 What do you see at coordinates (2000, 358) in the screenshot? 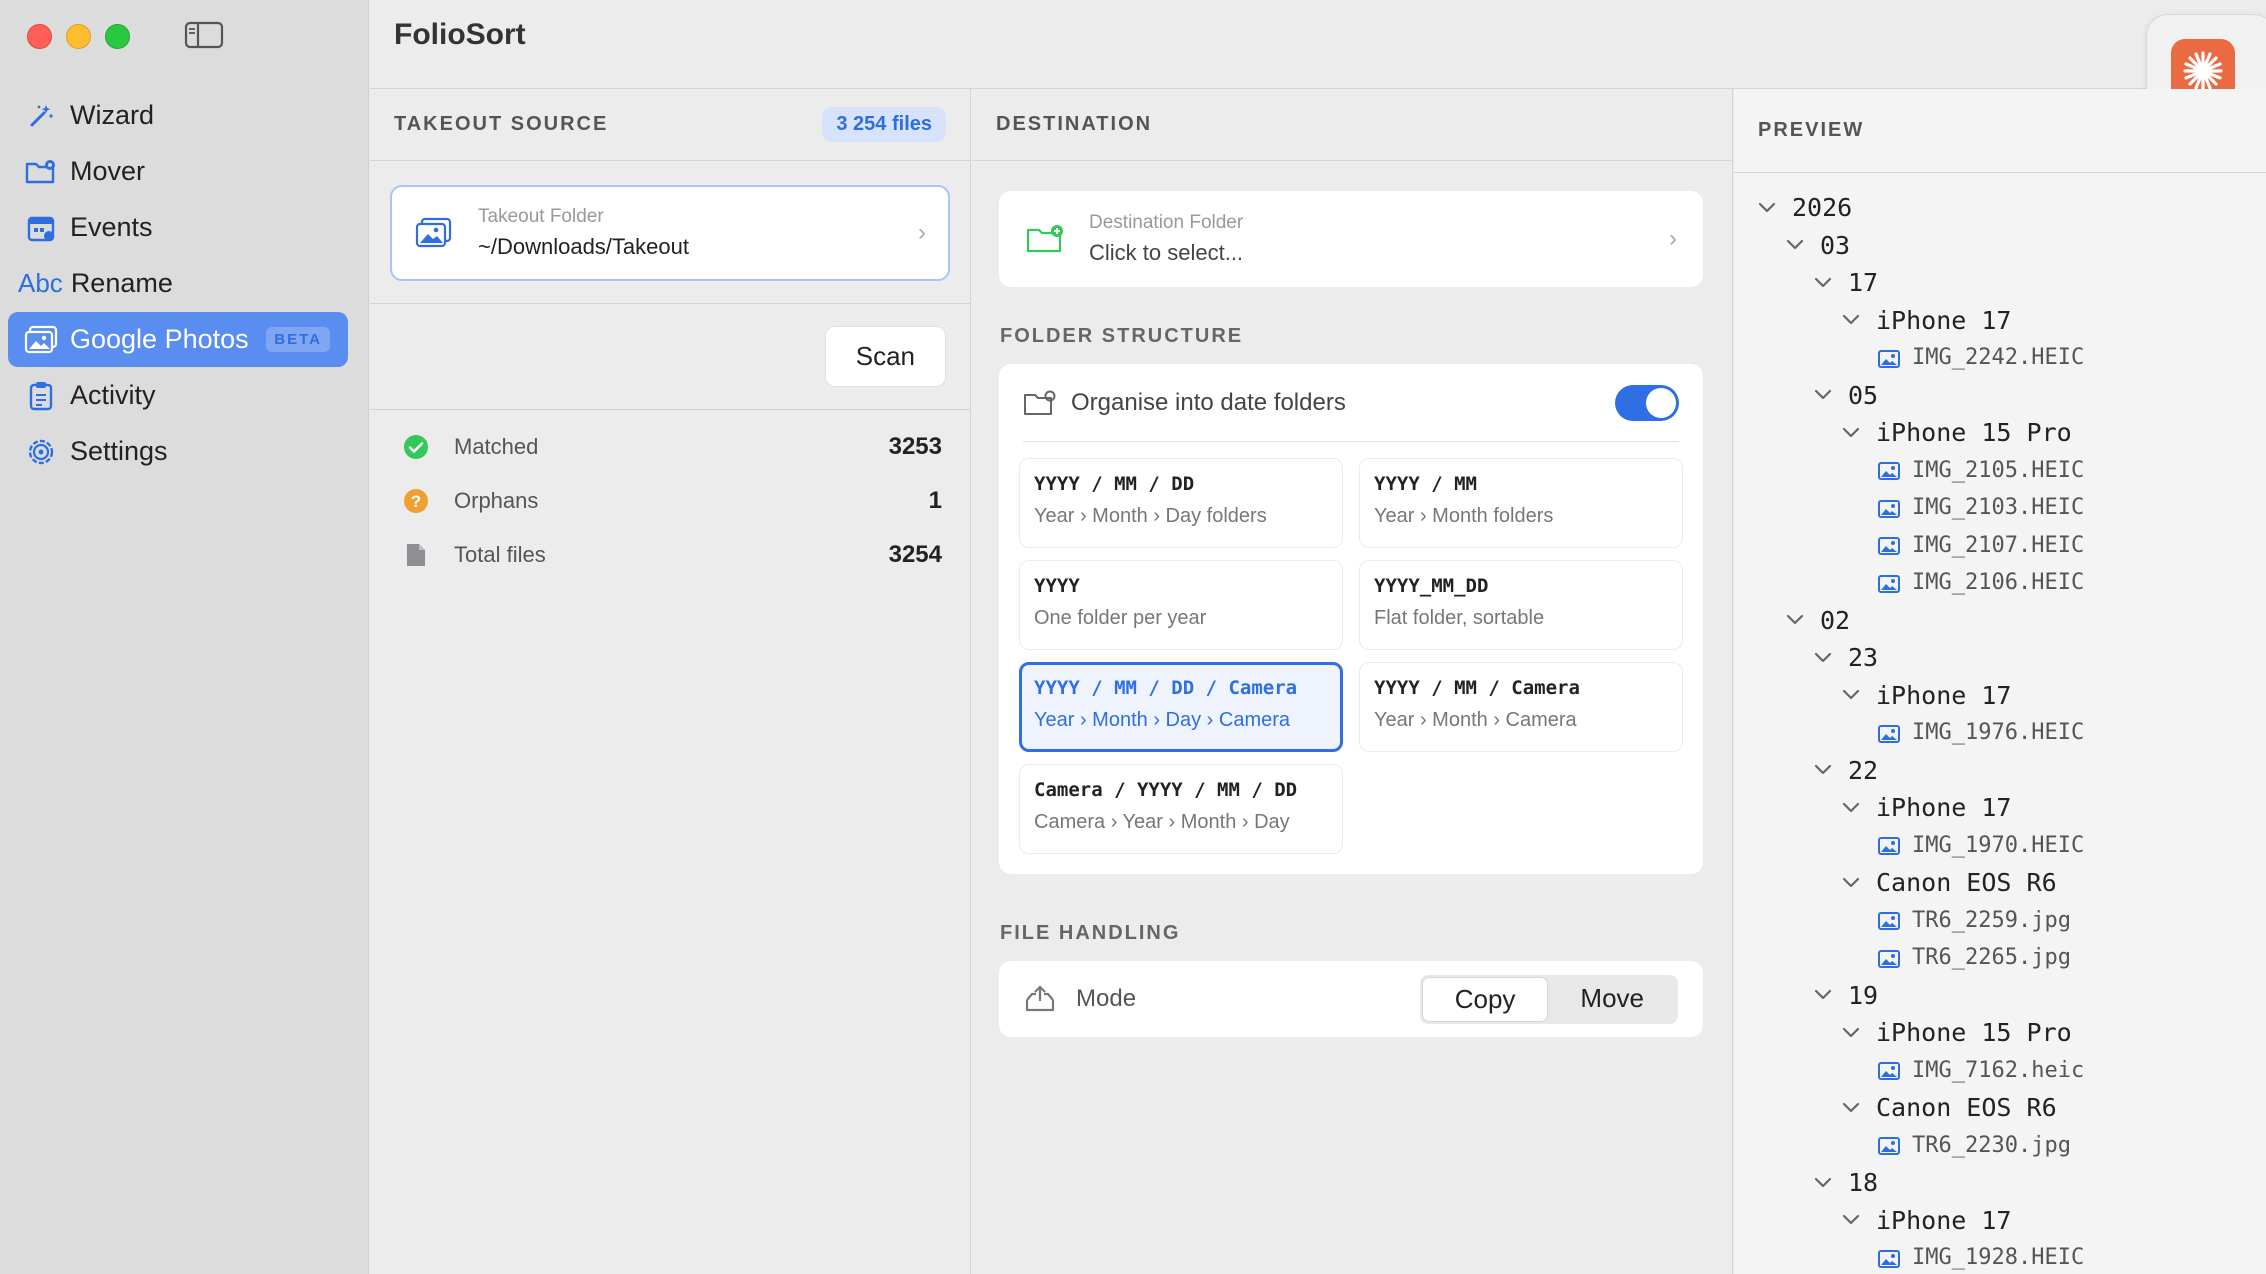
I see `tree-file-row: IMG_2242.HEIC` at bounding box center [2000, 358].